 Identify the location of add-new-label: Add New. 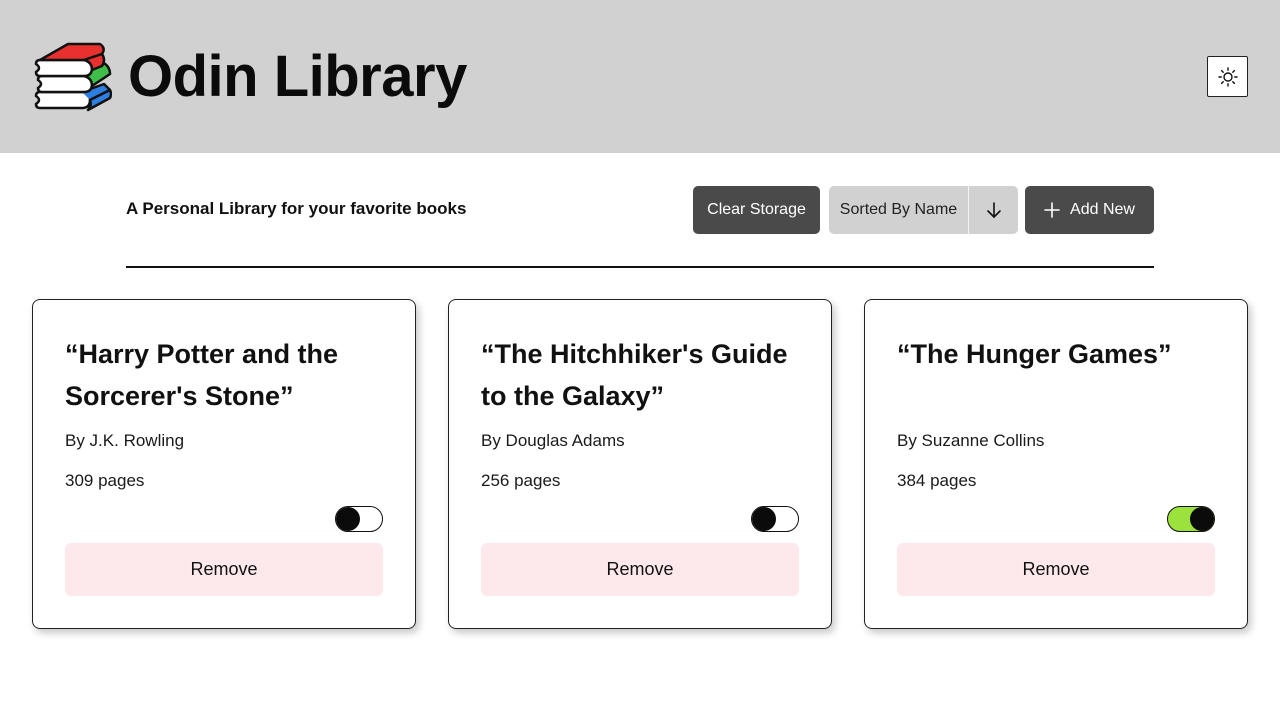
(1102, 209).